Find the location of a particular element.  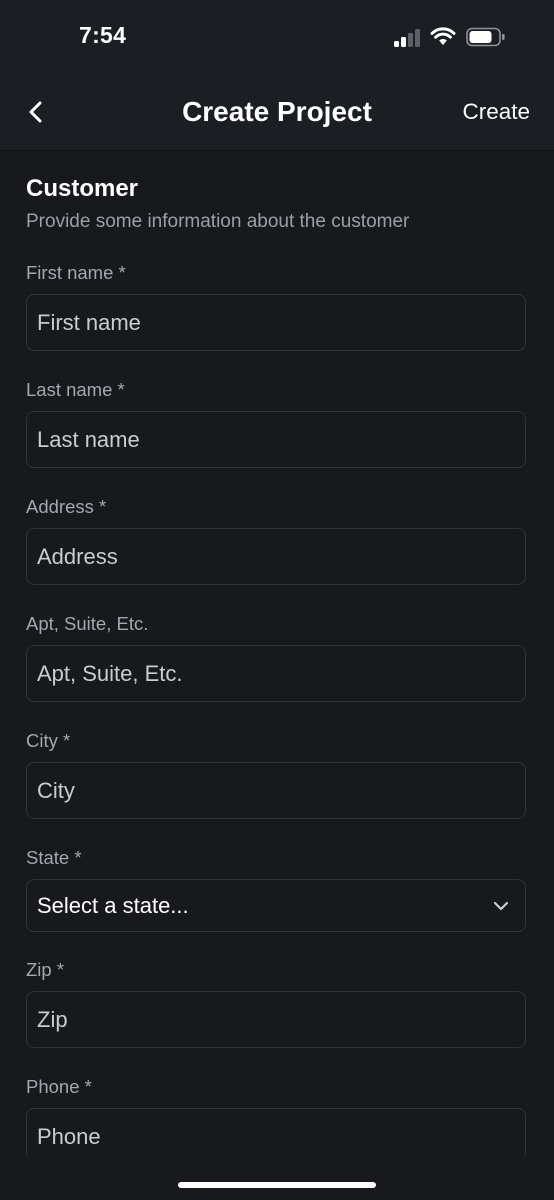

first-name-field: First name is located at coordinates (276, 322).